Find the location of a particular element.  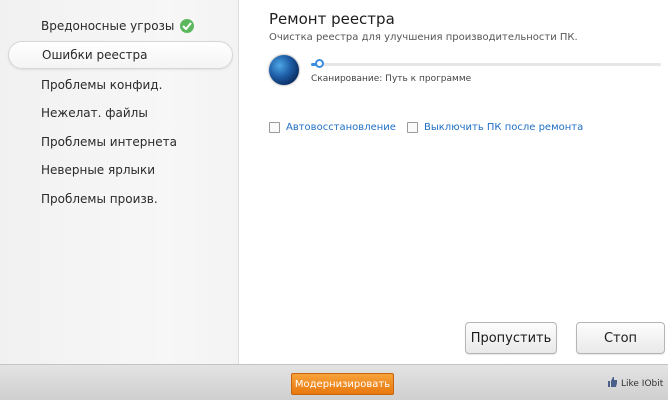

like-label: Like IObit is located at coordinates (642, 384).